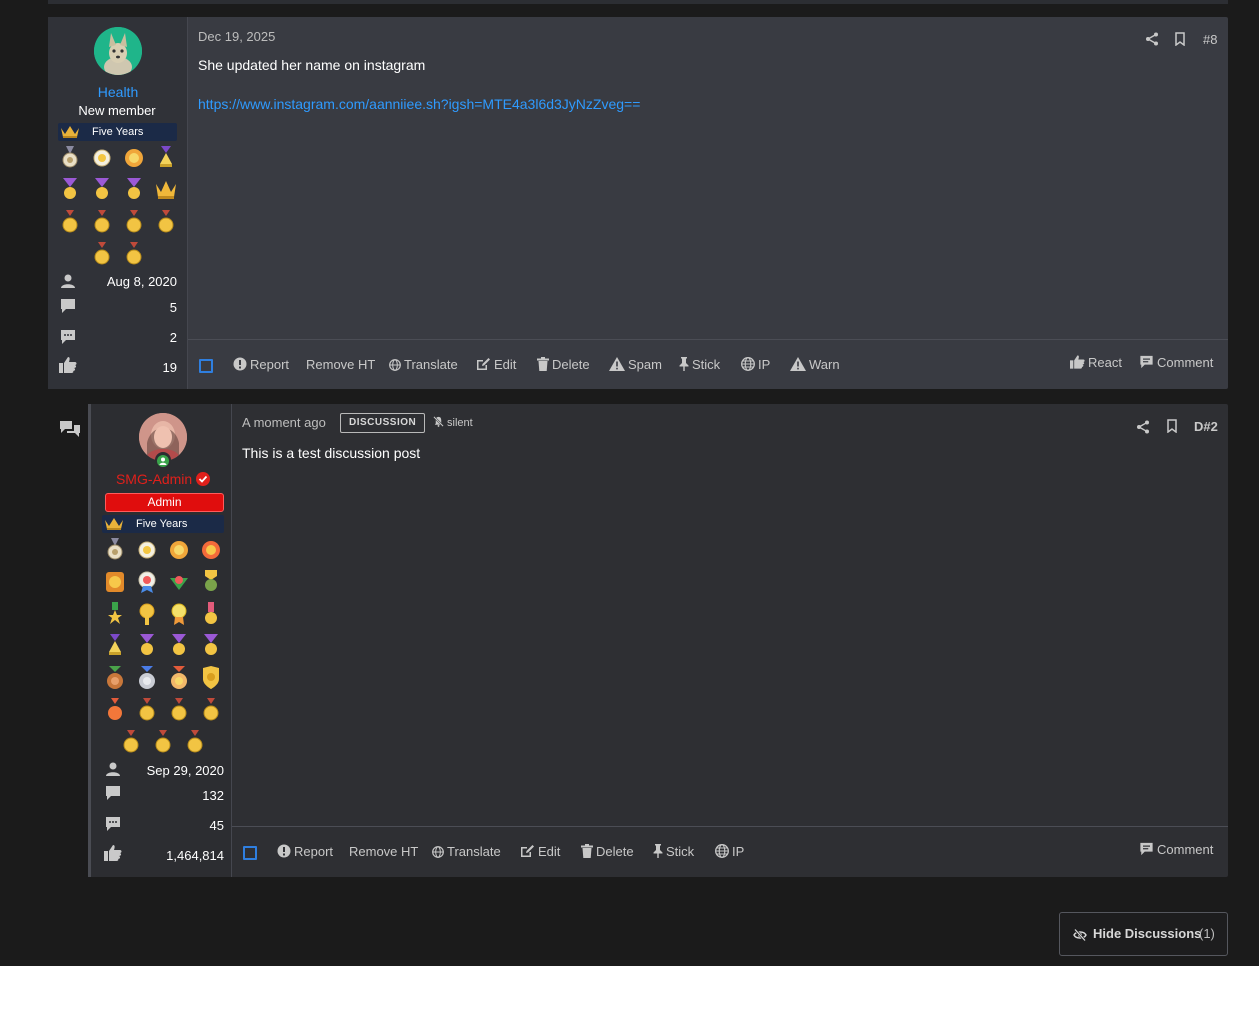  I want to click on crown-icon, so click(114, 524).